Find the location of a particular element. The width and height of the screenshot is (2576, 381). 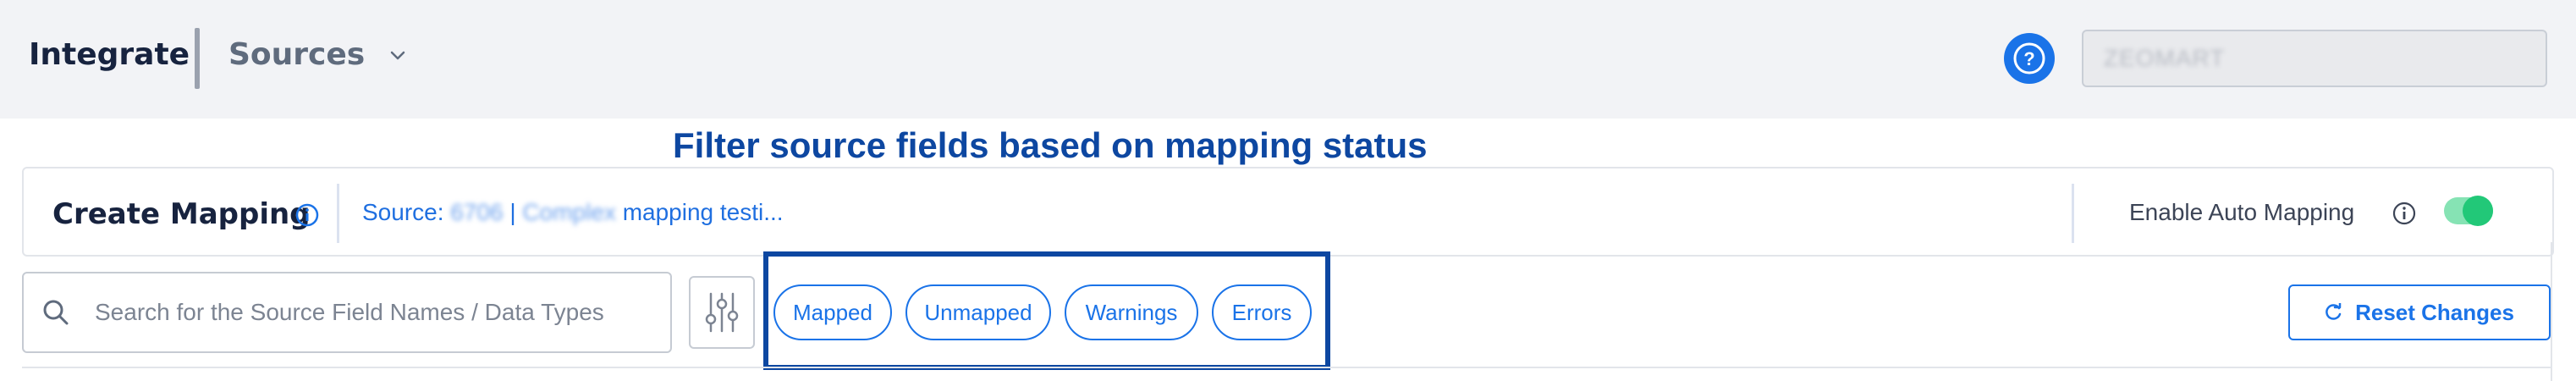

toggle-knob is located at coordinates (2478, 211).